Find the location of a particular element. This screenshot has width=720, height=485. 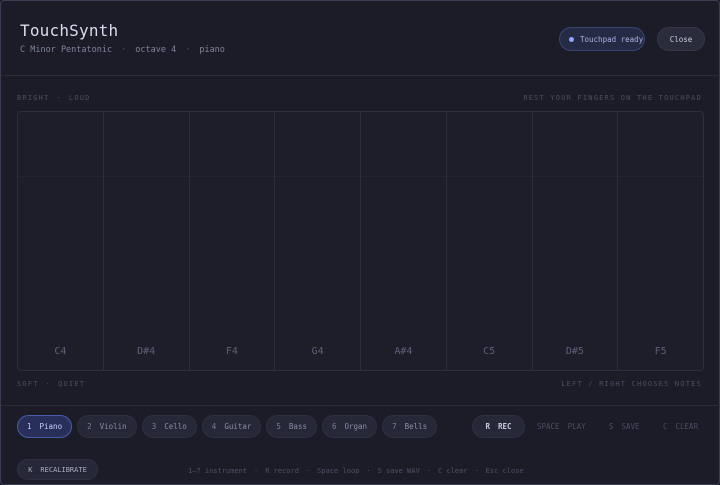

shortcut-key: 7 is located at coordinates (394, 426).